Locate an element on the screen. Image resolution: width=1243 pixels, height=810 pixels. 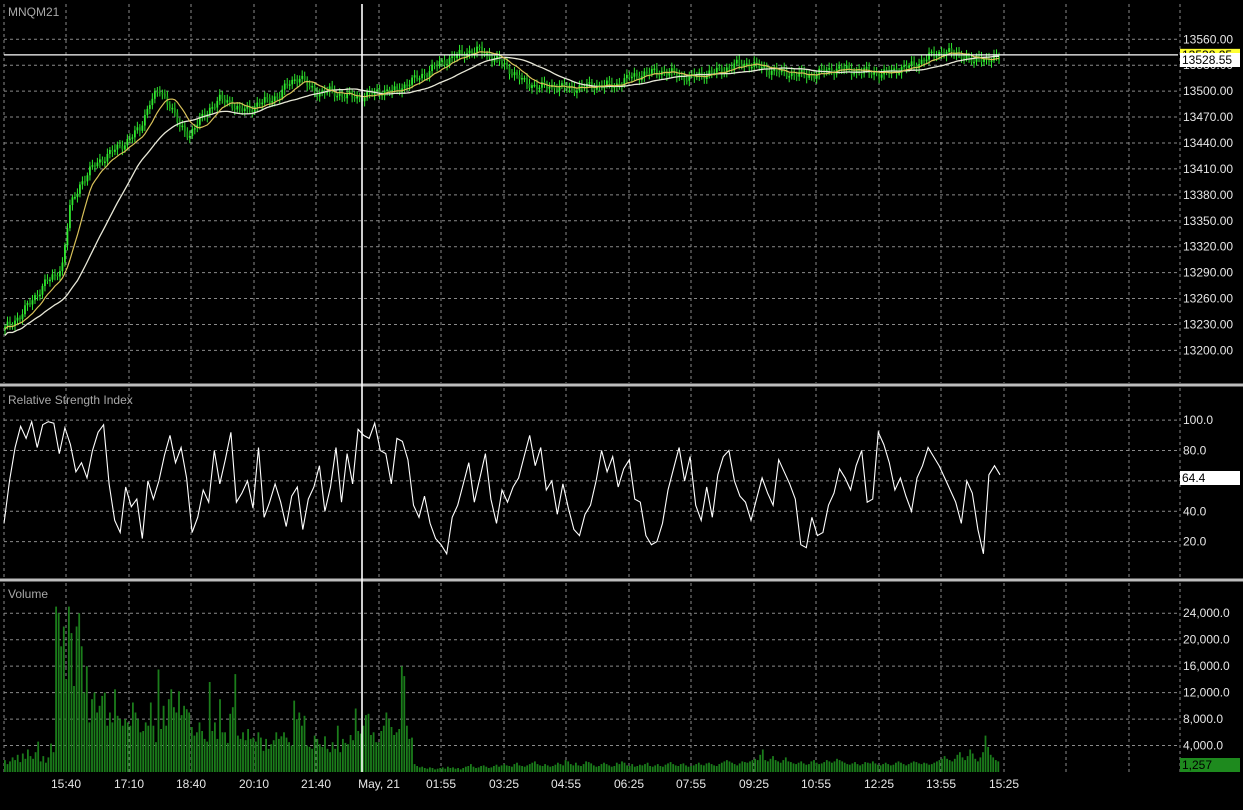
rsi-axis-tick-label: 80.0 is located at coordinates (1195, 451).